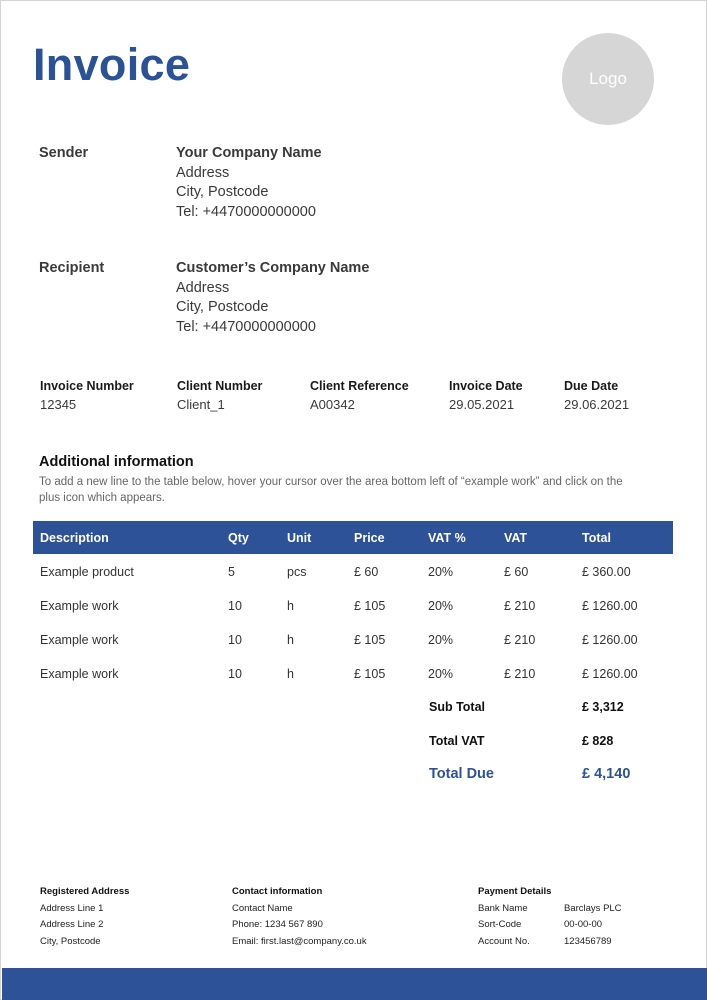 The height and width of the screenshot is (1000, 707). Describe the element at coordinates (222, 192) in the screenshot. I see `sender-city: City, Postcode` at that location.